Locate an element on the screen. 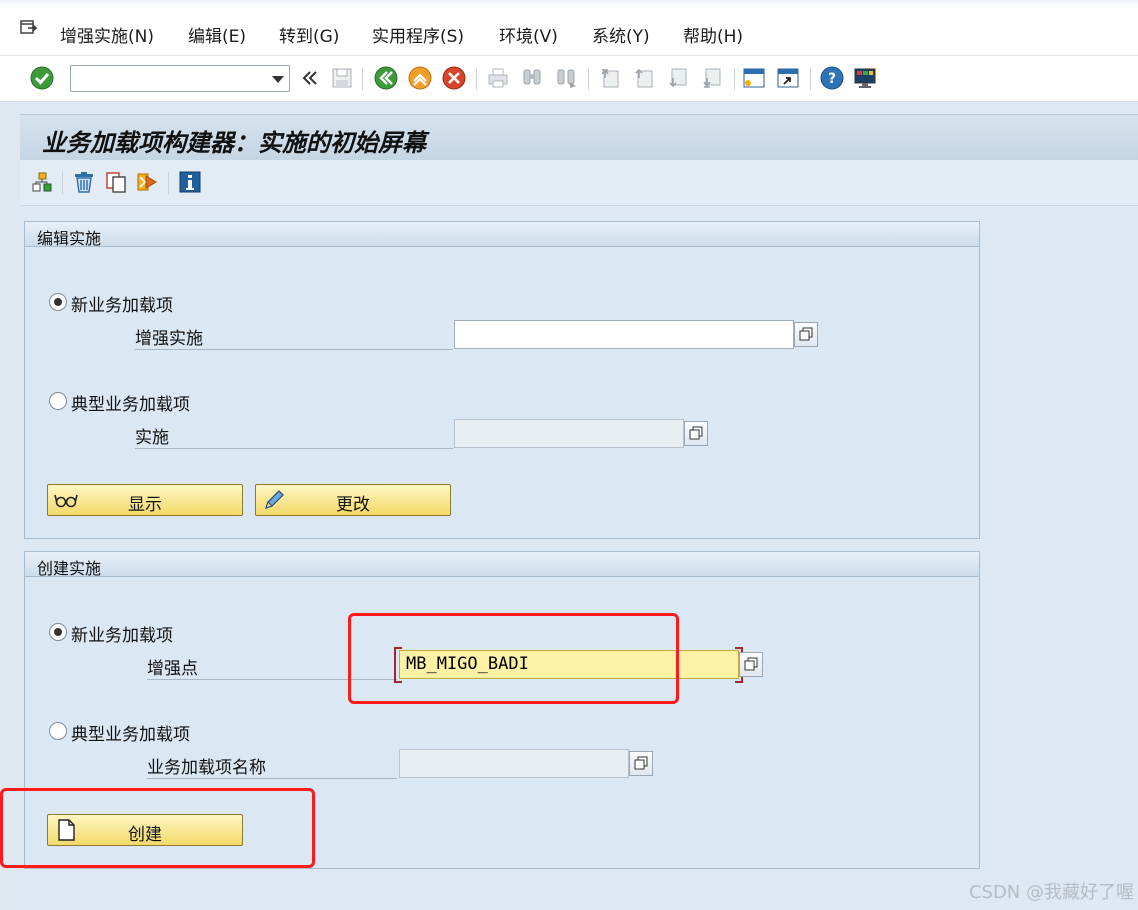 This screenshot has height=910, width=1138. implementation-label: 实施 is located at coordinates (294, 435).